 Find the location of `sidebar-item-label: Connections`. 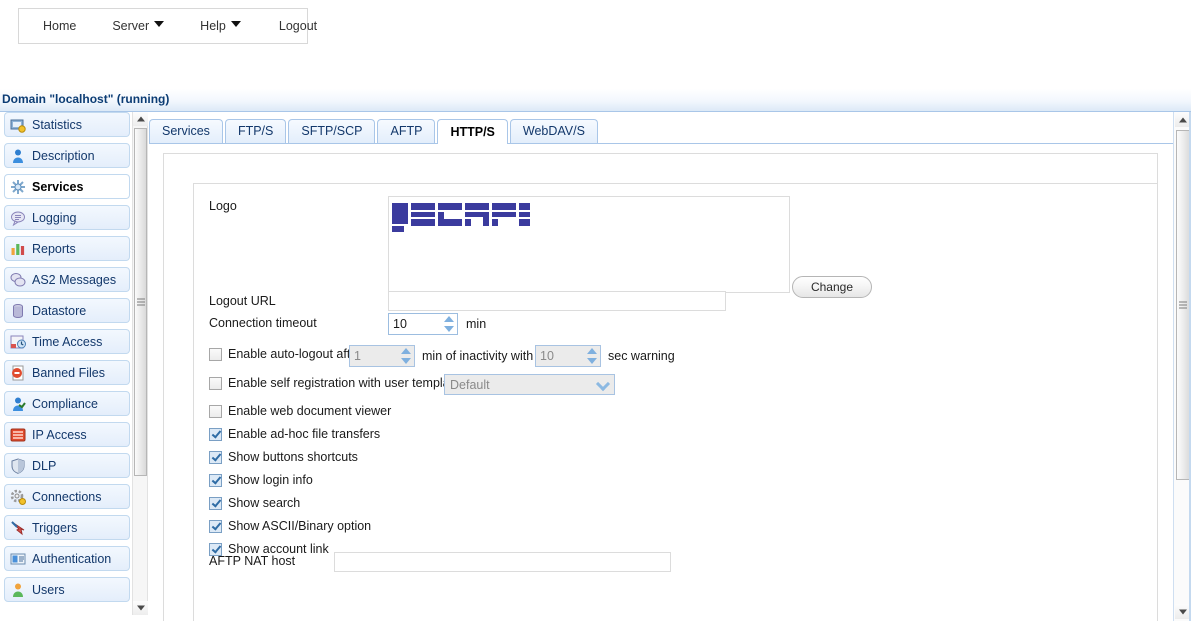

sidebar-item-label: Connections is located at coordinates (67, 496).